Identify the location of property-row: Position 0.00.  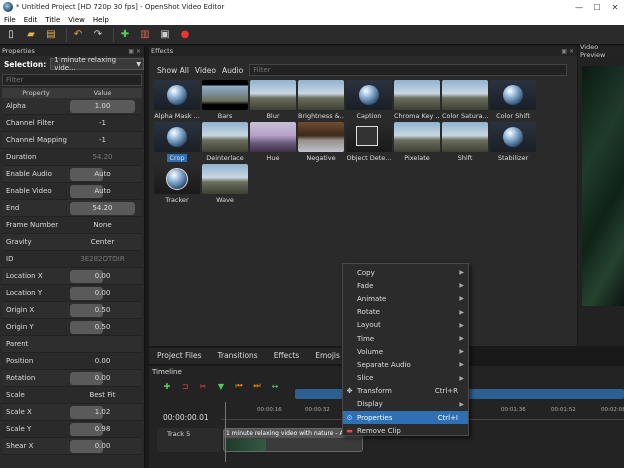
(72, 361).